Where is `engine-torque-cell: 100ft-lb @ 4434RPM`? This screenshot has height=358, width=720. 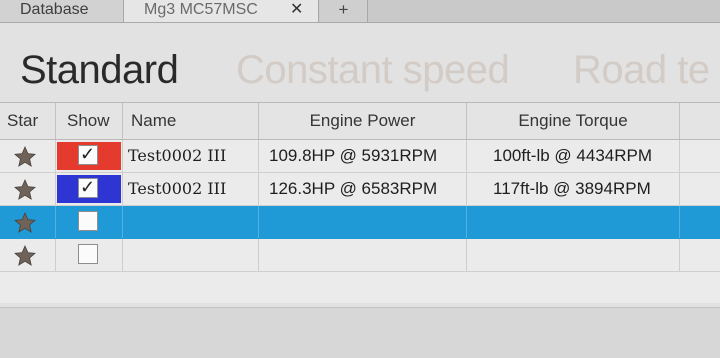
engine-torque-cell: 100ft-lb @ 4434RPM is located at coordinates (573, 156).